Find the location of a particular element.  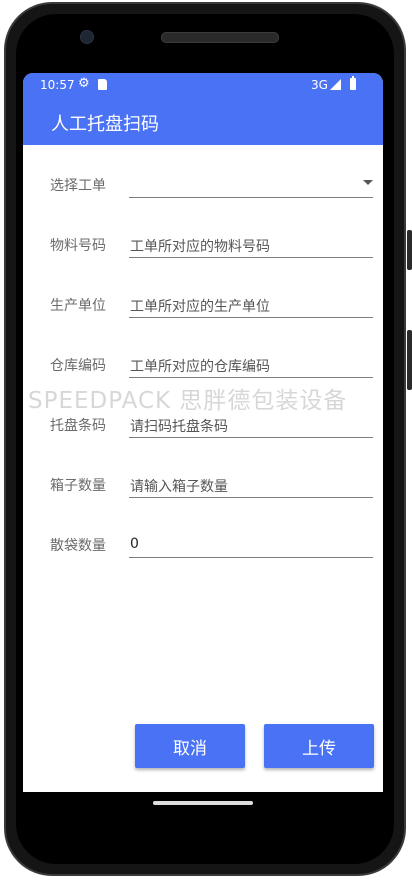

material-code-row: 物料号码 工单所对应的物料号码 is located at coordinates (203, 243).